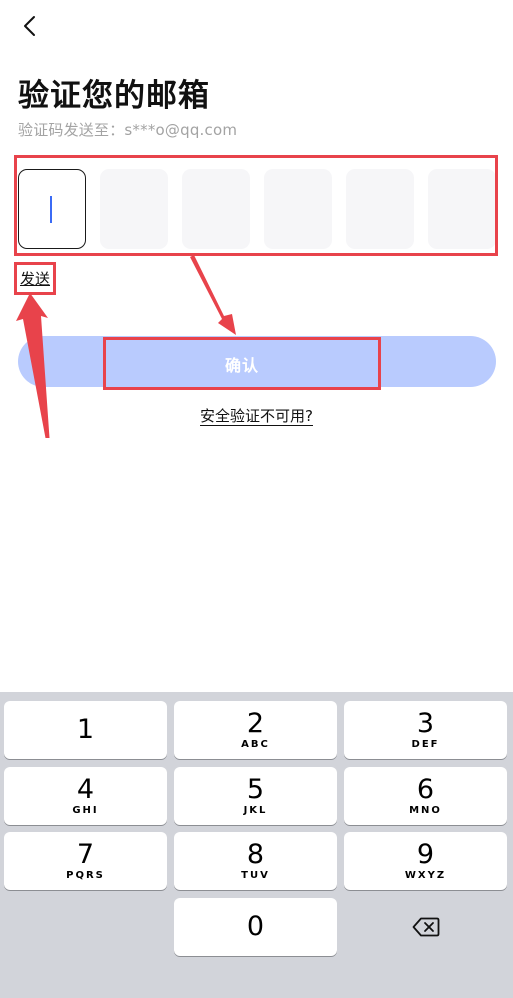 This screenshot has width=513, height=998. Describe the element at coordinates (425, 796) in the screenshot. I see `key-6: 6 MNO` at that location.